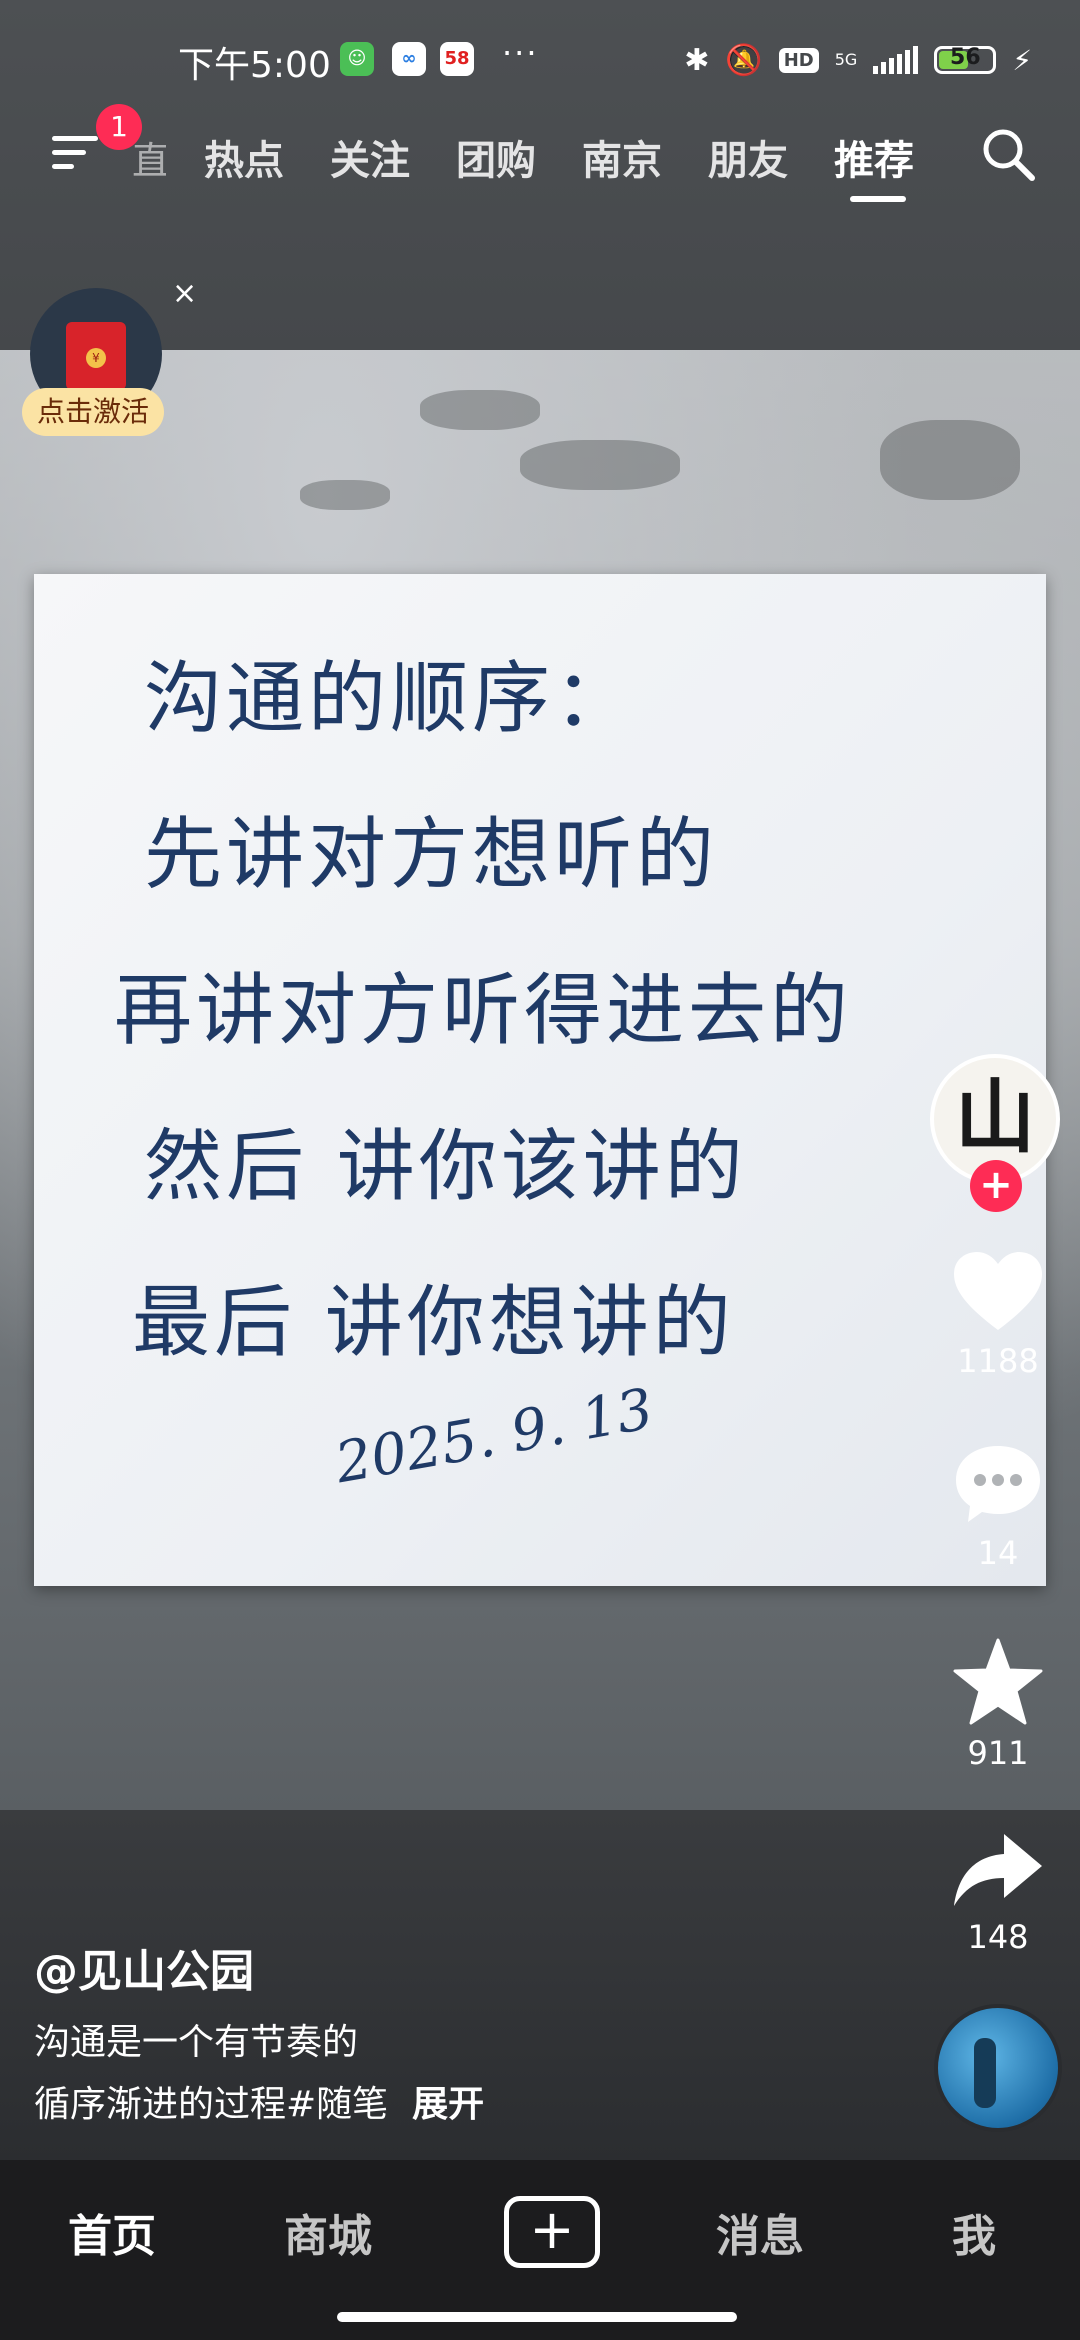 The height and width of the screenshot is (2340, 1080). What do you see at coordinates (998, 1753) in the screenshot?
I see `favorite-count: 911` at bounding box center [998, 1753].